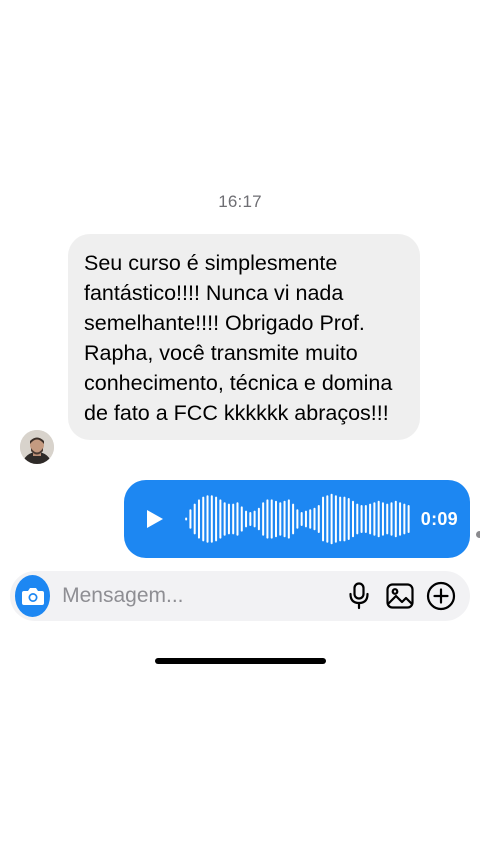  I want to click on audio-waveform, so click(297, 519).